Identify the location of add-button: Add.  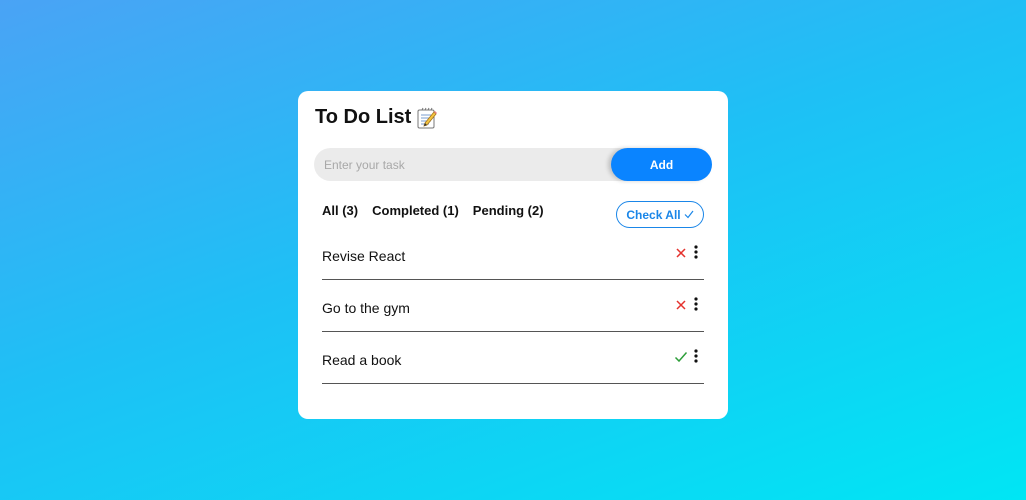
(661, 164).